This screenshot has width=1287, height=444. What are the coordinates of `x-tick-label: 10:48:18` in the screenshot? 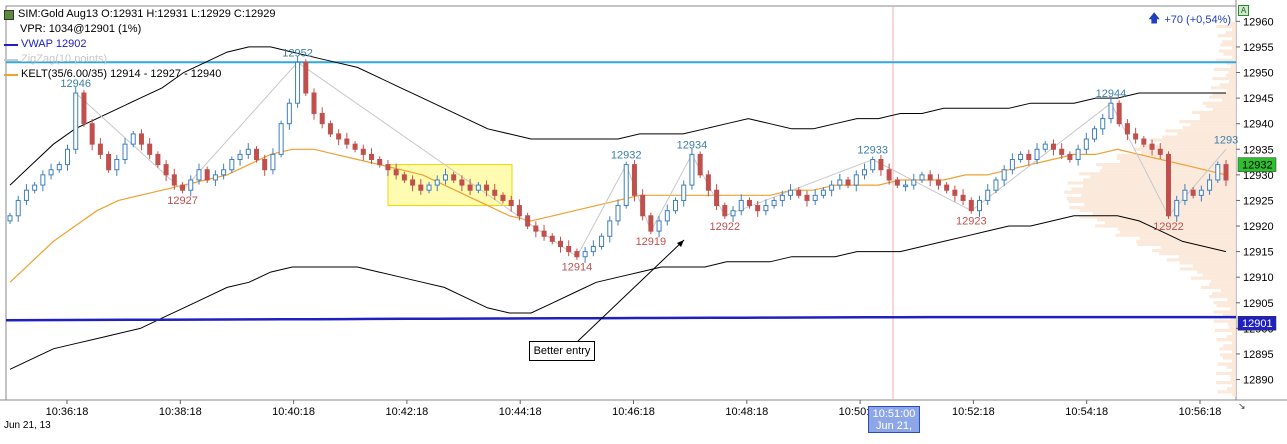 It's located at (746, 412).